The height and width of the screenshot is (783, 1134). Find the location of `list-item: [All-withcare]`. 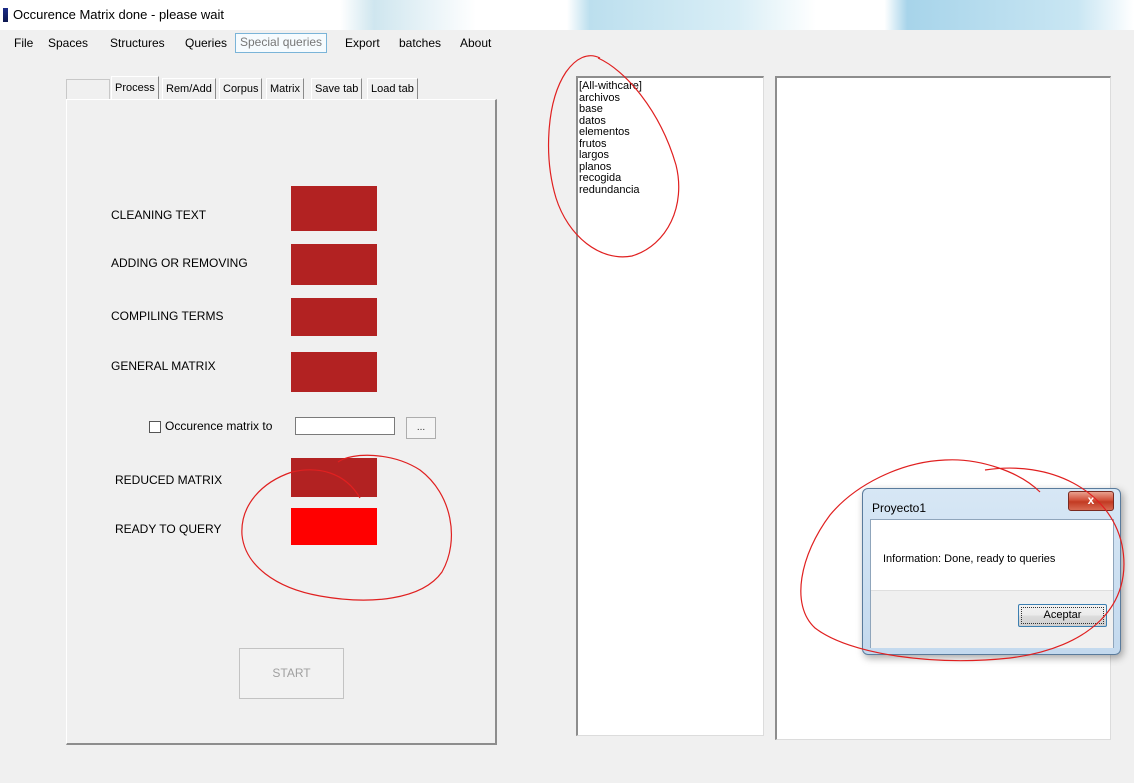

list-item: [All-withcare] is located at coordinates (671, 86).